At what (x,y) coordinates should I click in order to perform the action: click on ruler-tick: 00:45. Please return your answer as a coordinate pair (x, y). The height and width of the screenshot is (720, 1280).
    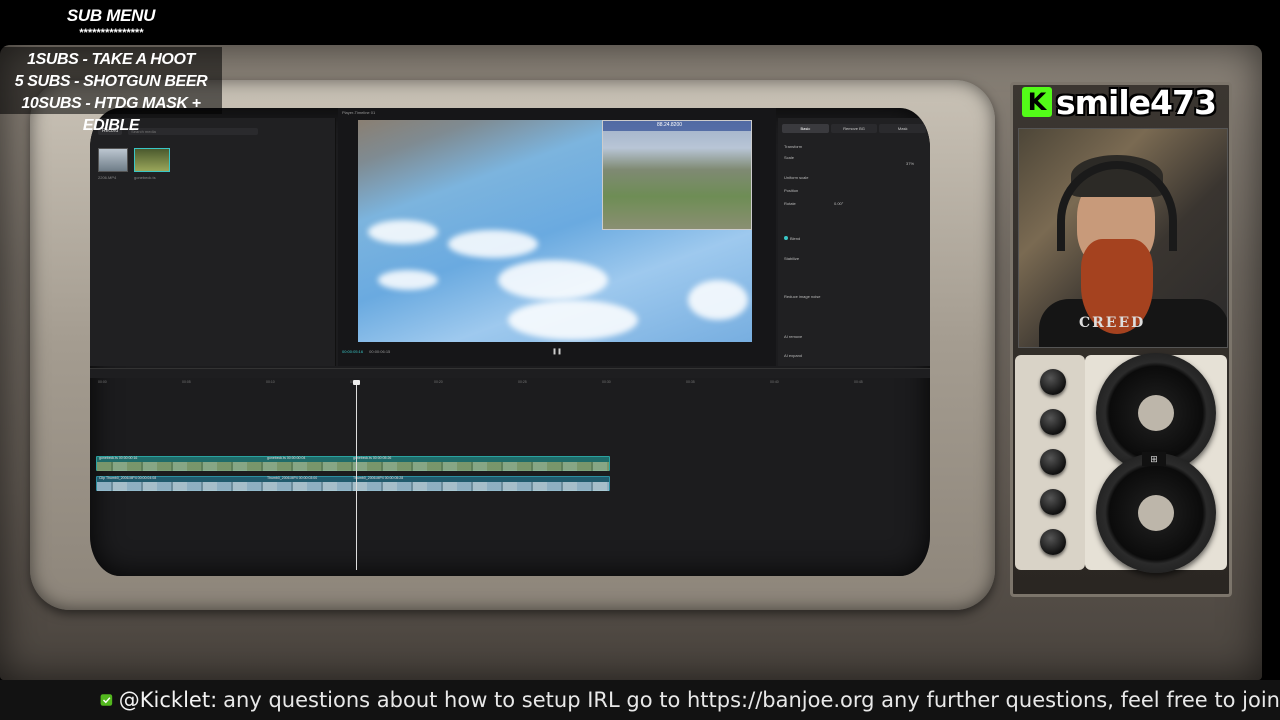
    Looking at the image, I should click on (858, 382).